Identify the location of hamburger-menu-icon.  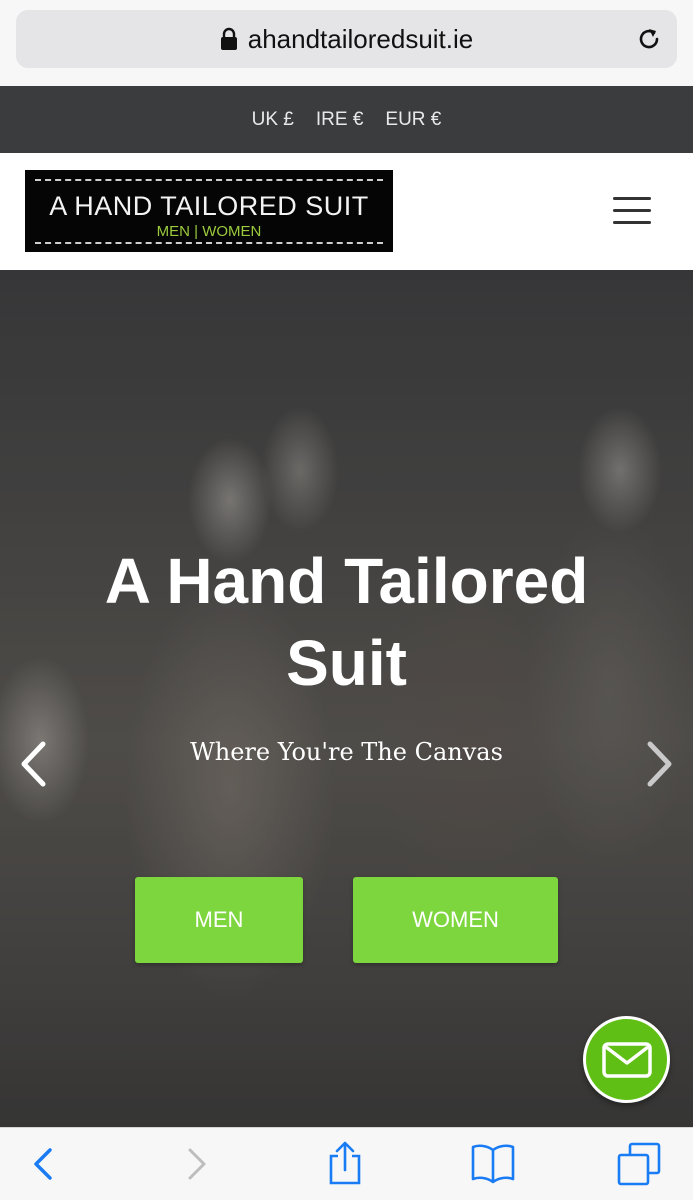
(632, 211).